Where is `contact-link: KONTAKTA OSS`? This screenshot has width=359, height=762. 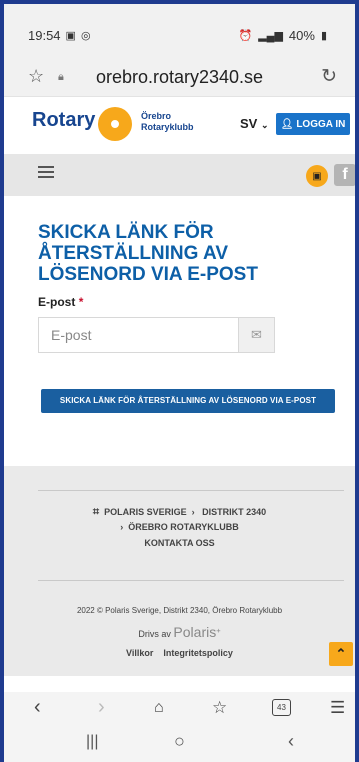
contact-link: KONTAKTA OSS is located at coordinates (179, 543).